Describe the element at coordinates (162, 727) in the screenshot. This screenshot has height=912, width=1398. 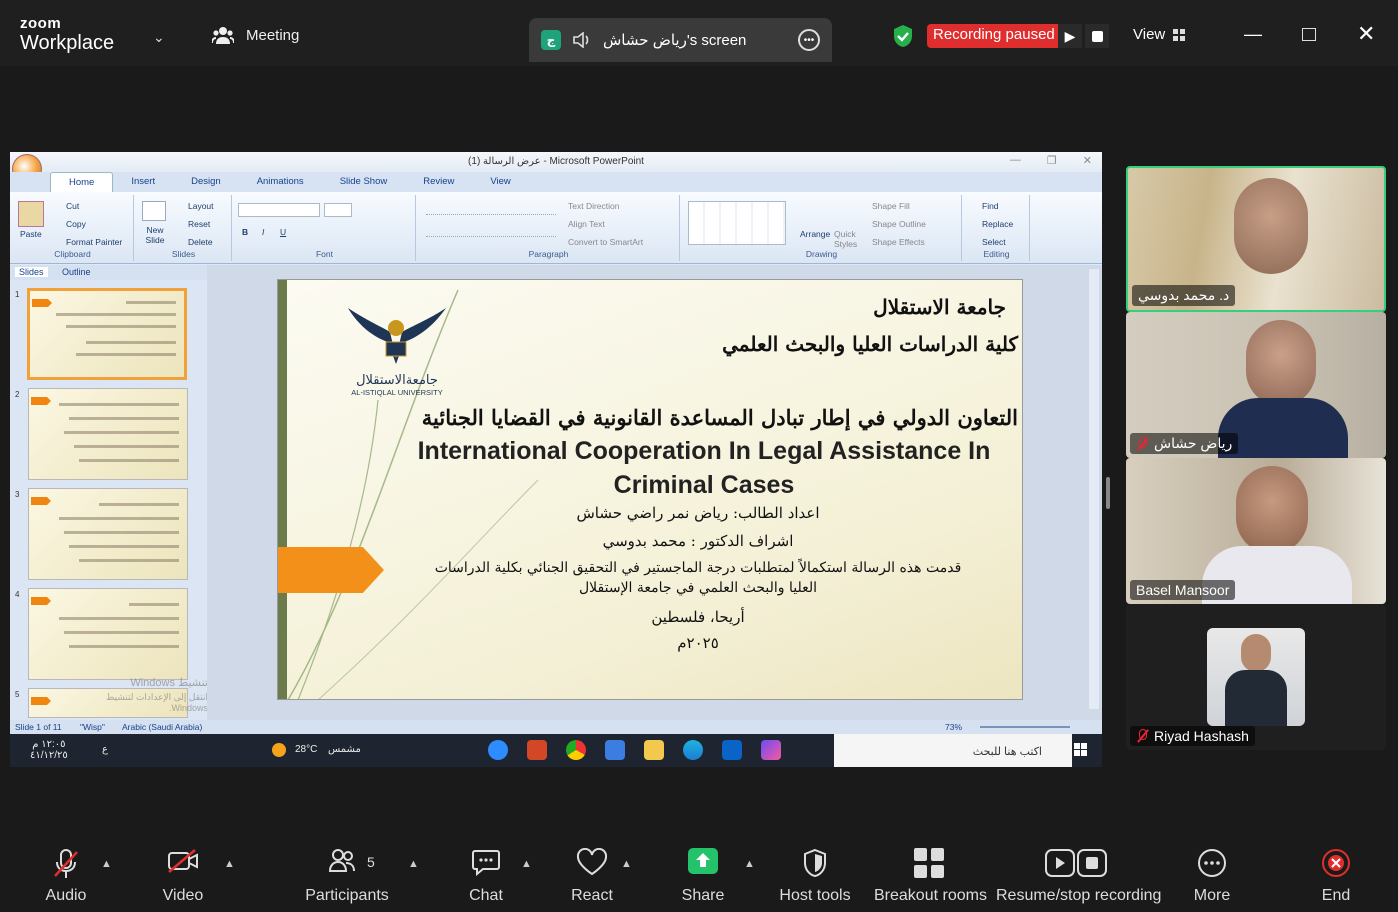
I see `language: Arabic (Saudi Arabia)` at that location.